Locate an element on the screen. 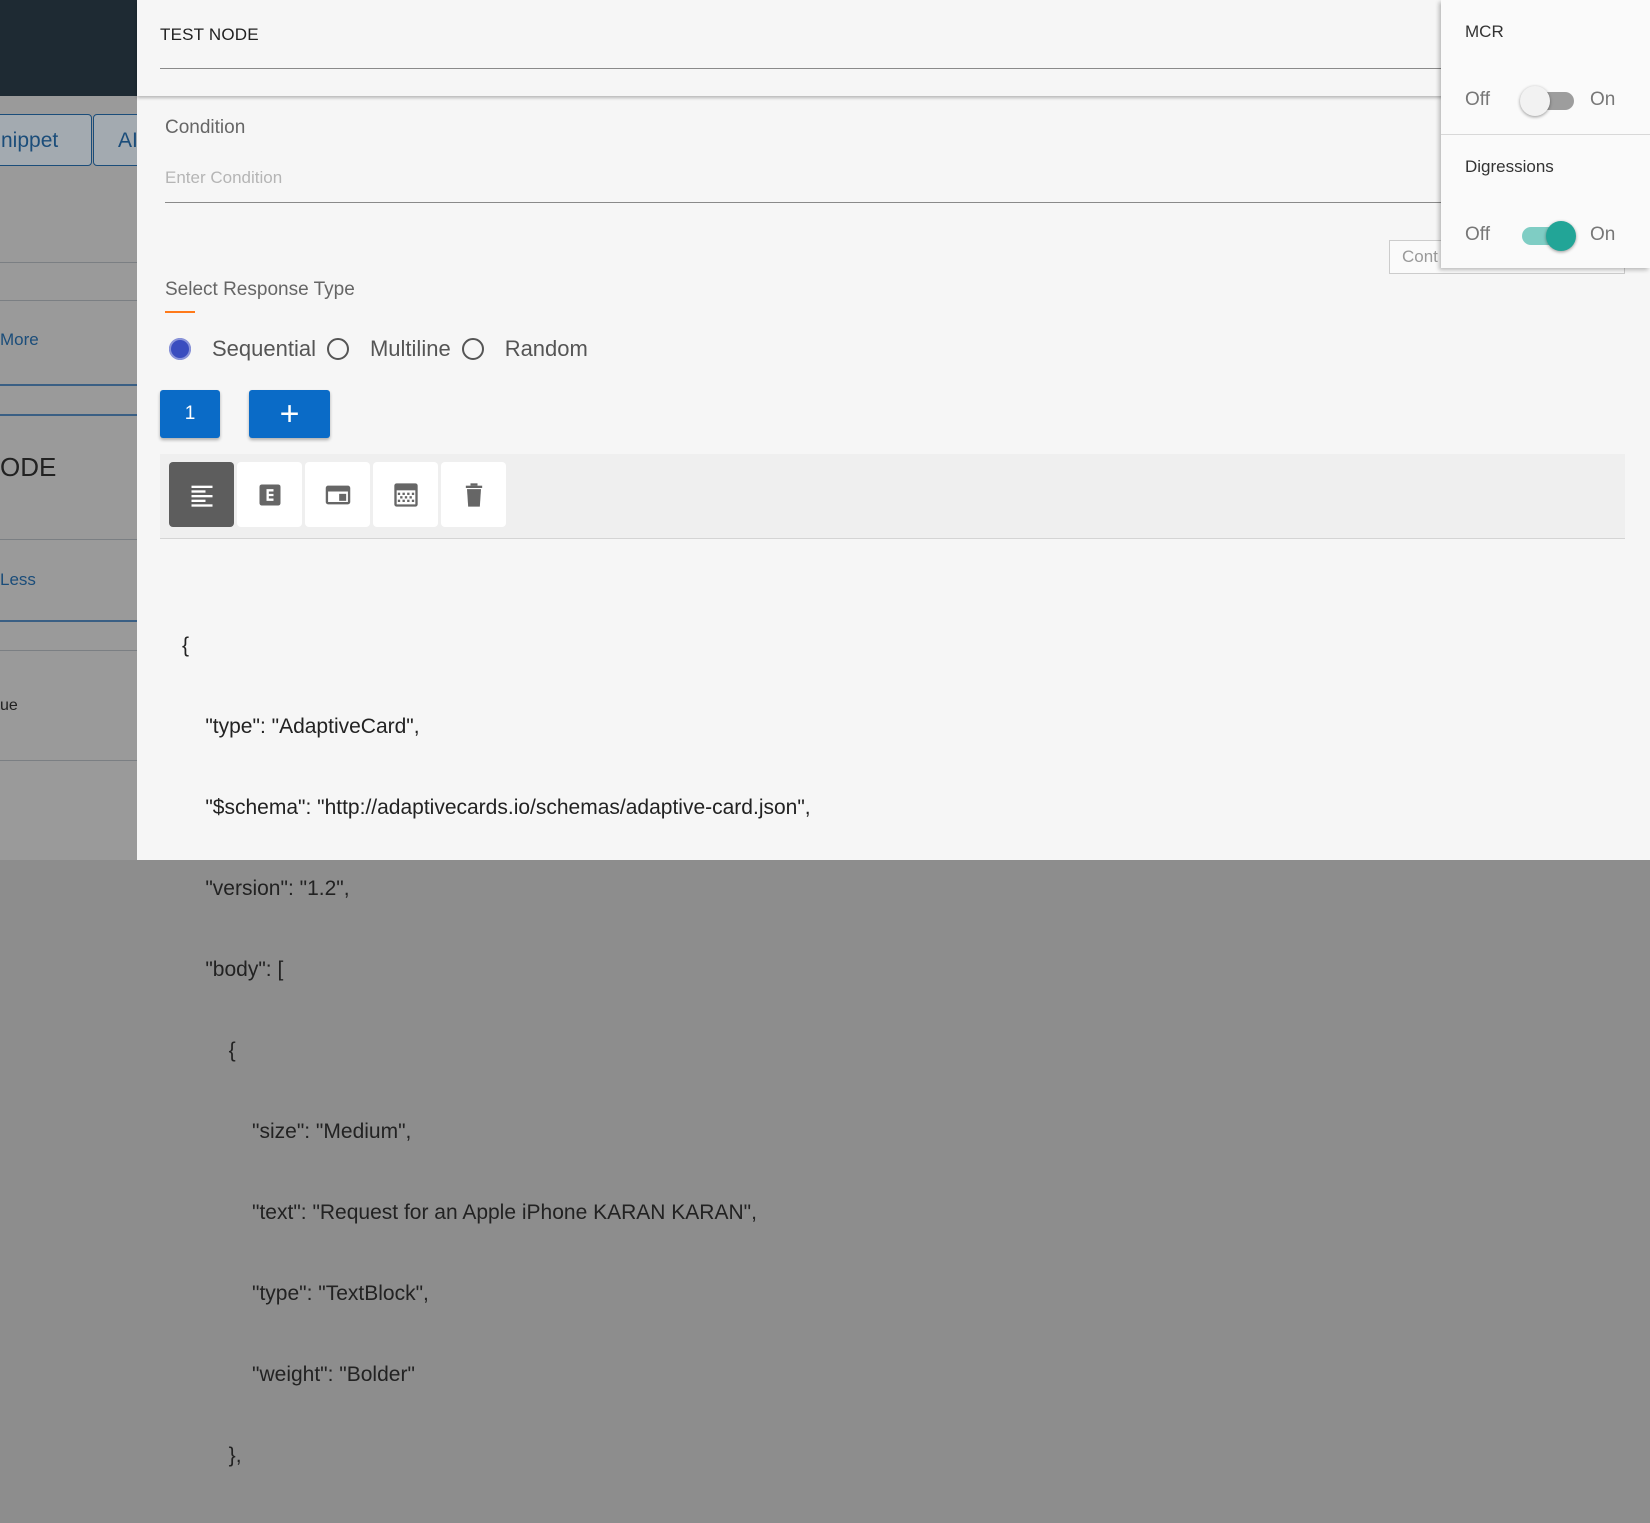  background-value-text: ue is located at coordinates (9, 705).